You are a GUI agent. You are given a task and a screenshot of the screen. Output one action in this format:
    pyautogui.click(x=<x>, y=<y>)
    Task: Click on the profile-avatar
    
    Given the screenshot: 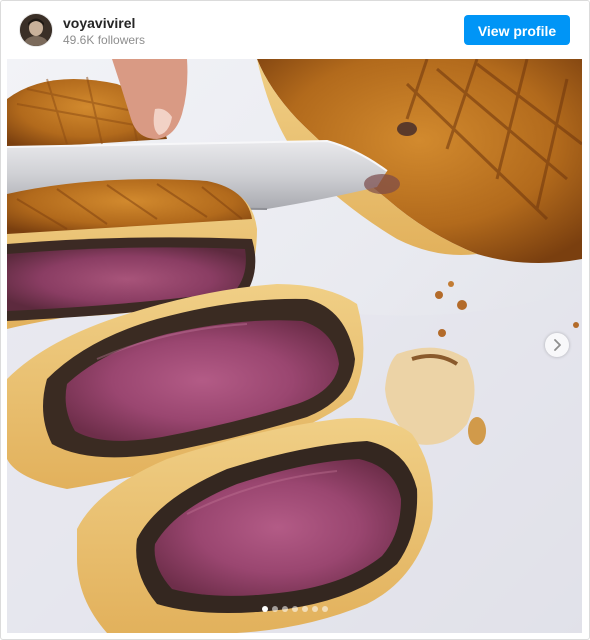 What is the action you would take?
    pyautogui.click(x=36, y=30)
    